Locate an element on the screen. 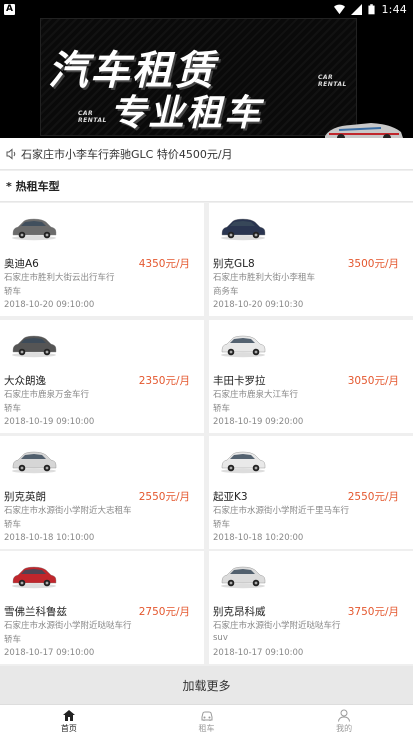  bottom-tab-bar: 首页 租车 我的 is located at coordinates (206, 721).